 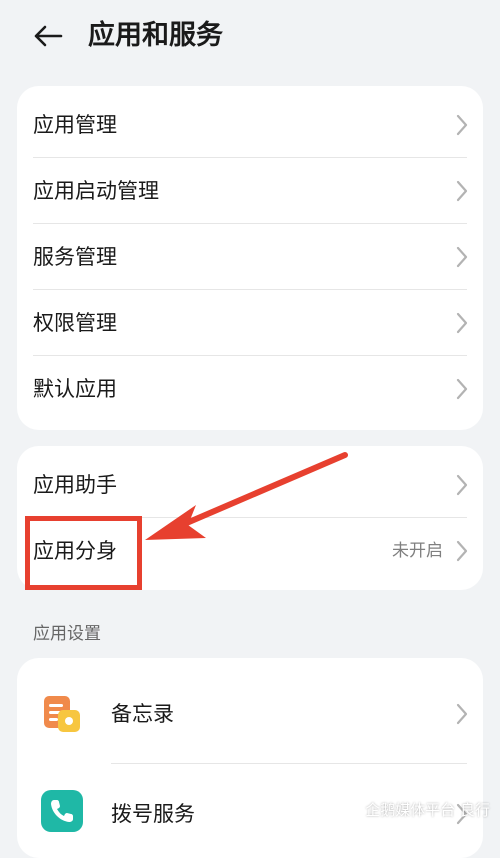 What do you see at coordinates (62, 714) in the screenshot?
I see `notepad-icon` at bounding box center [62, 714].